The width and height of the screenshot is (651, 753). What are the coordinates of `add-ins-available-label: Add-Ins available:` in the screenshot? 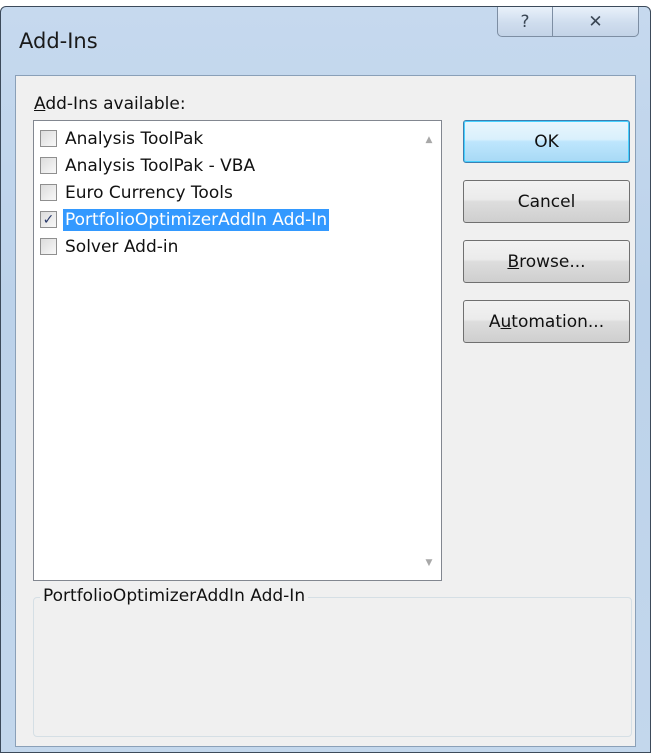 It's located at (110, 104).